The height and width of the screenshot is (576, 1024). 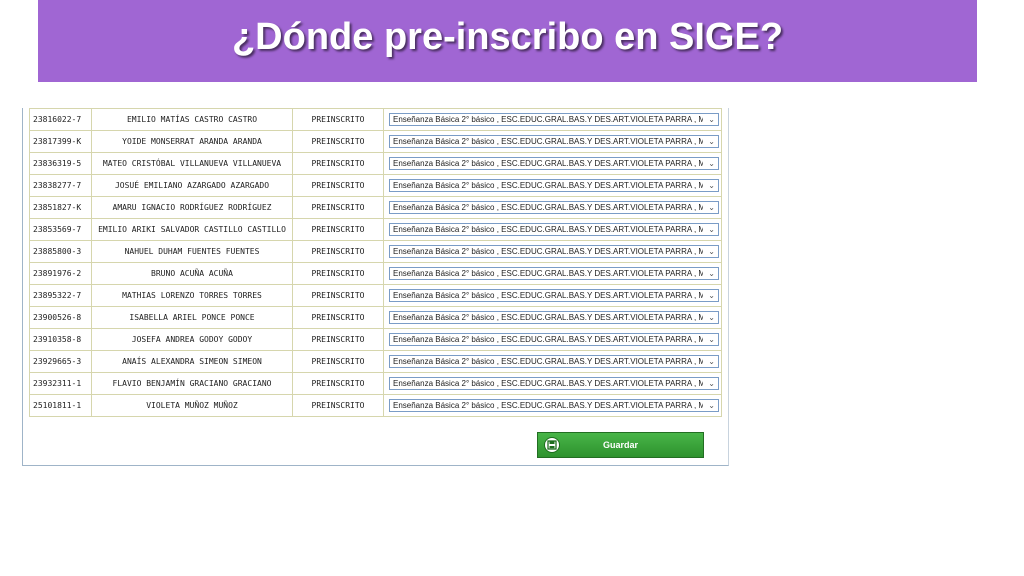 What do you see at coordinates (192, 119) in the screenshot?
I see `student-name: EMILIO MATÍAS CASTRO CASTRO` at bounding box center [192, 119].